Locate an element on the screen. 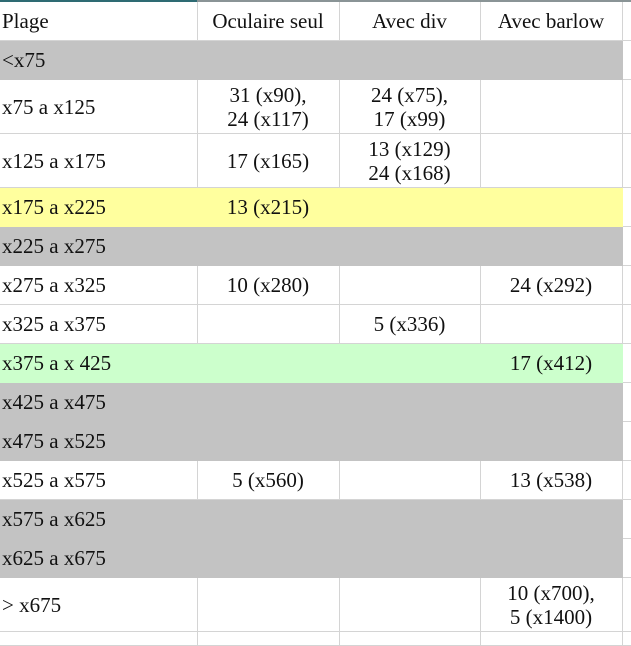 The width and height of the screenshot is (631, 646). range-cell: x525 a x575 is located at coordinates (99, 480).